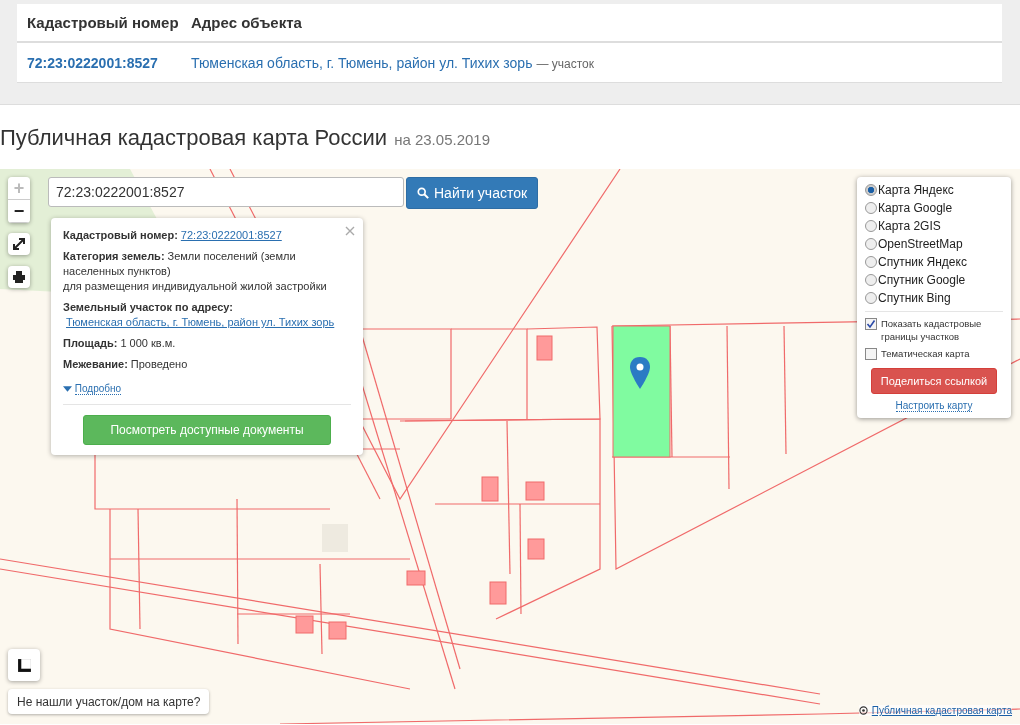  I want to click on cadastral-number-link: 72:23:0222001:8527, so click(104, 62).